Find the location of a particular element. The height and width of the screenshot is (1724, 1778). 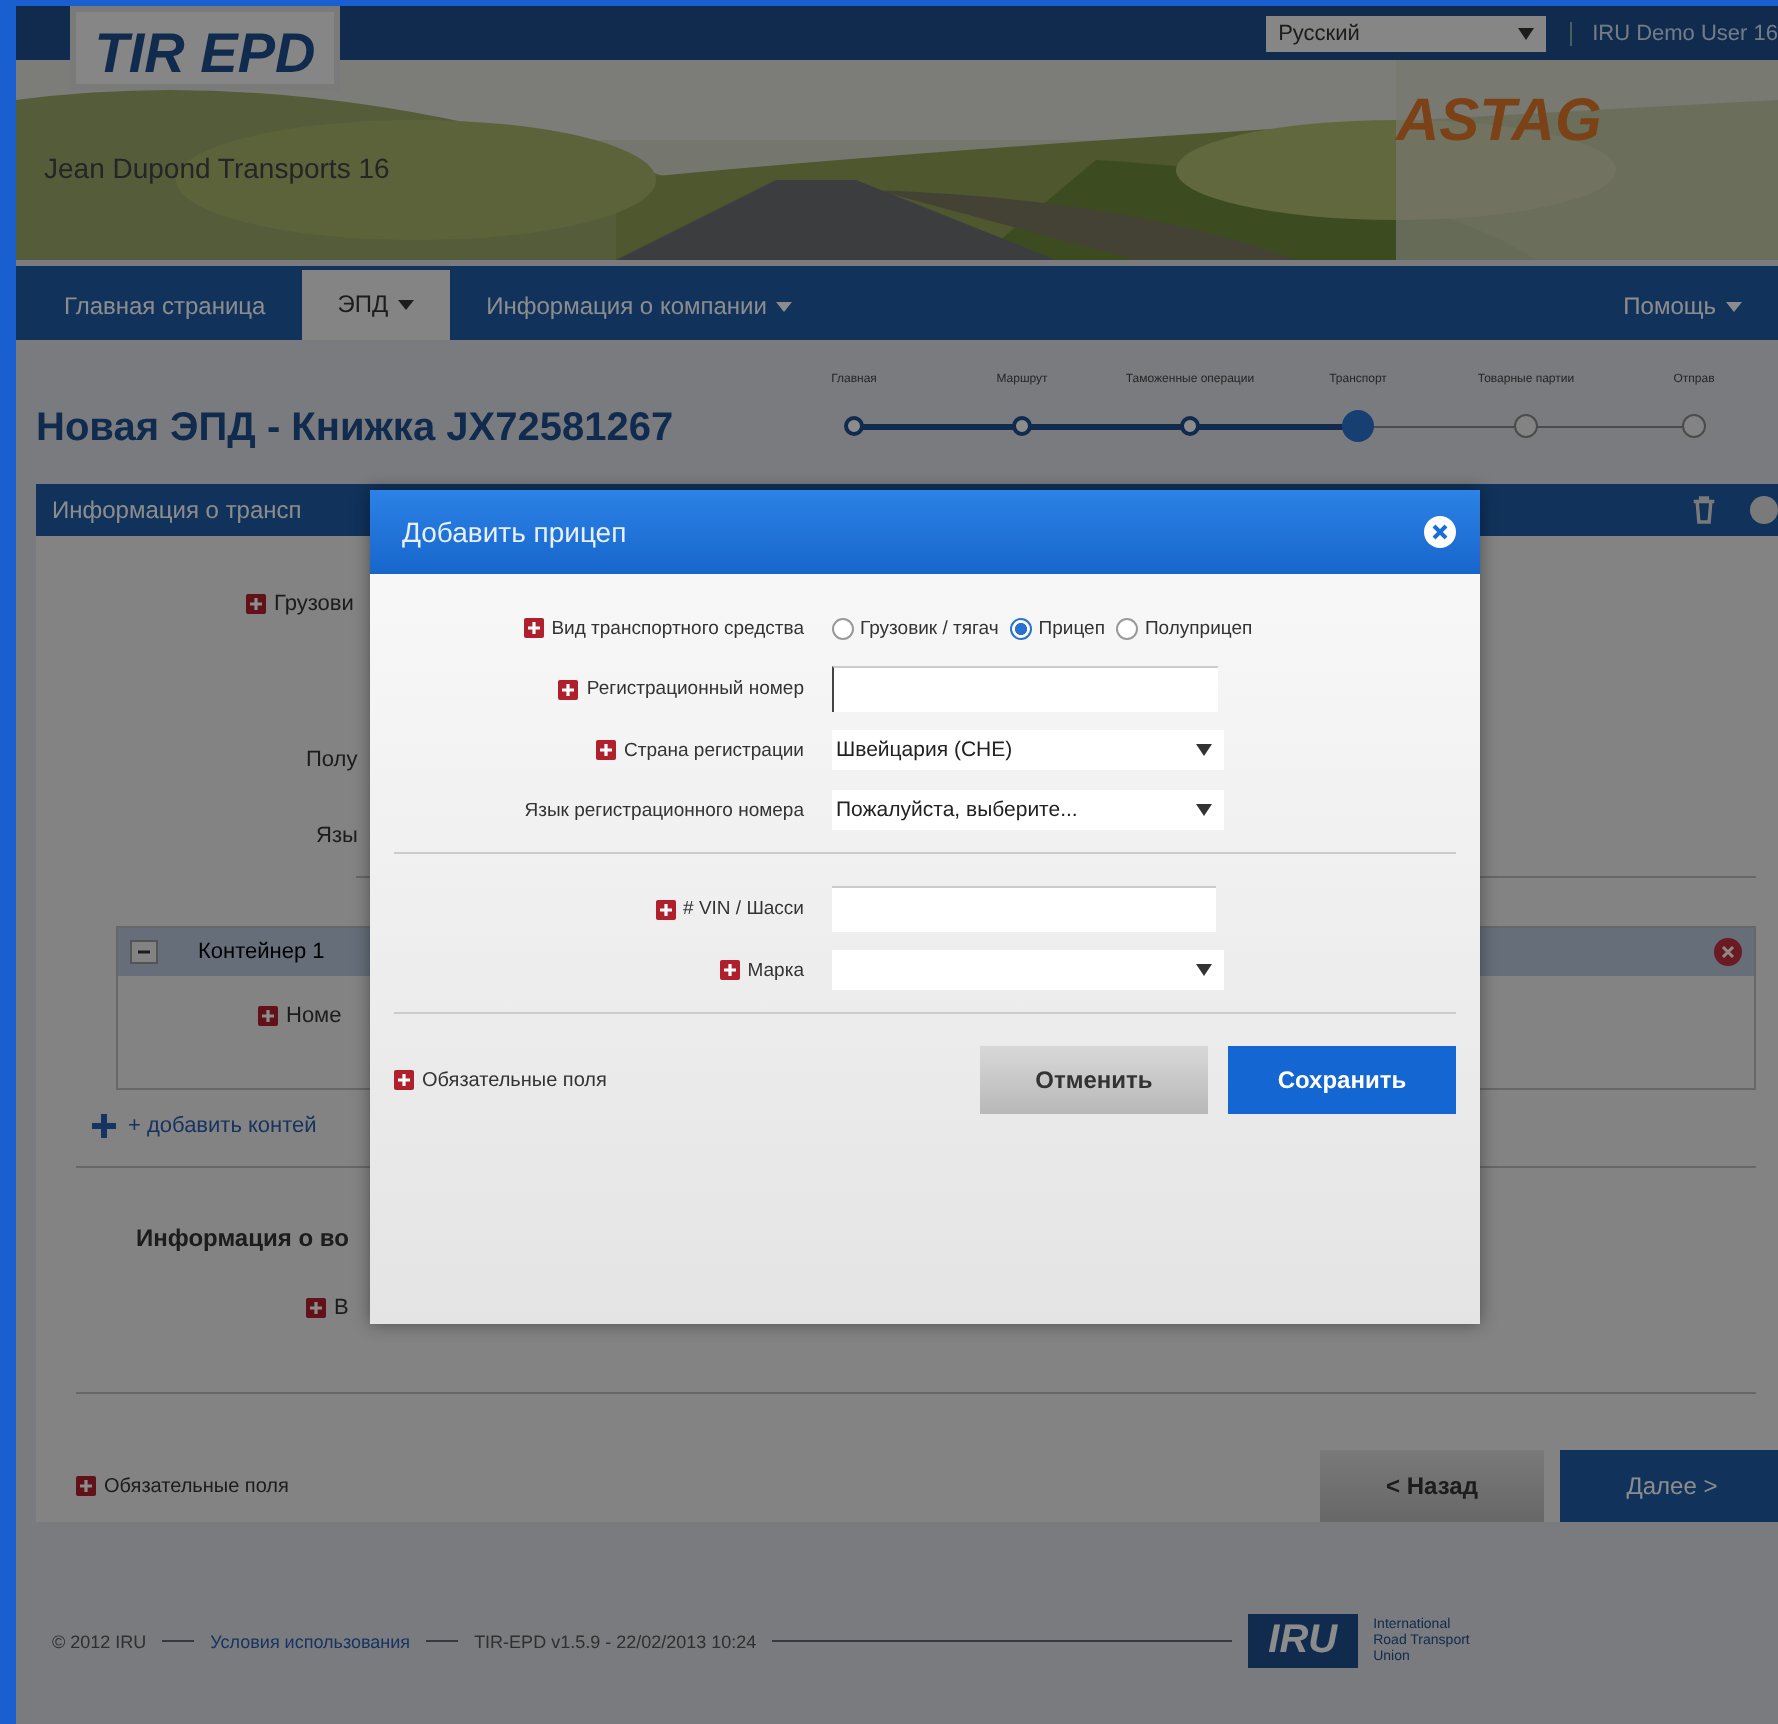

field-label: Грузови is located at coordinates (314, 604).